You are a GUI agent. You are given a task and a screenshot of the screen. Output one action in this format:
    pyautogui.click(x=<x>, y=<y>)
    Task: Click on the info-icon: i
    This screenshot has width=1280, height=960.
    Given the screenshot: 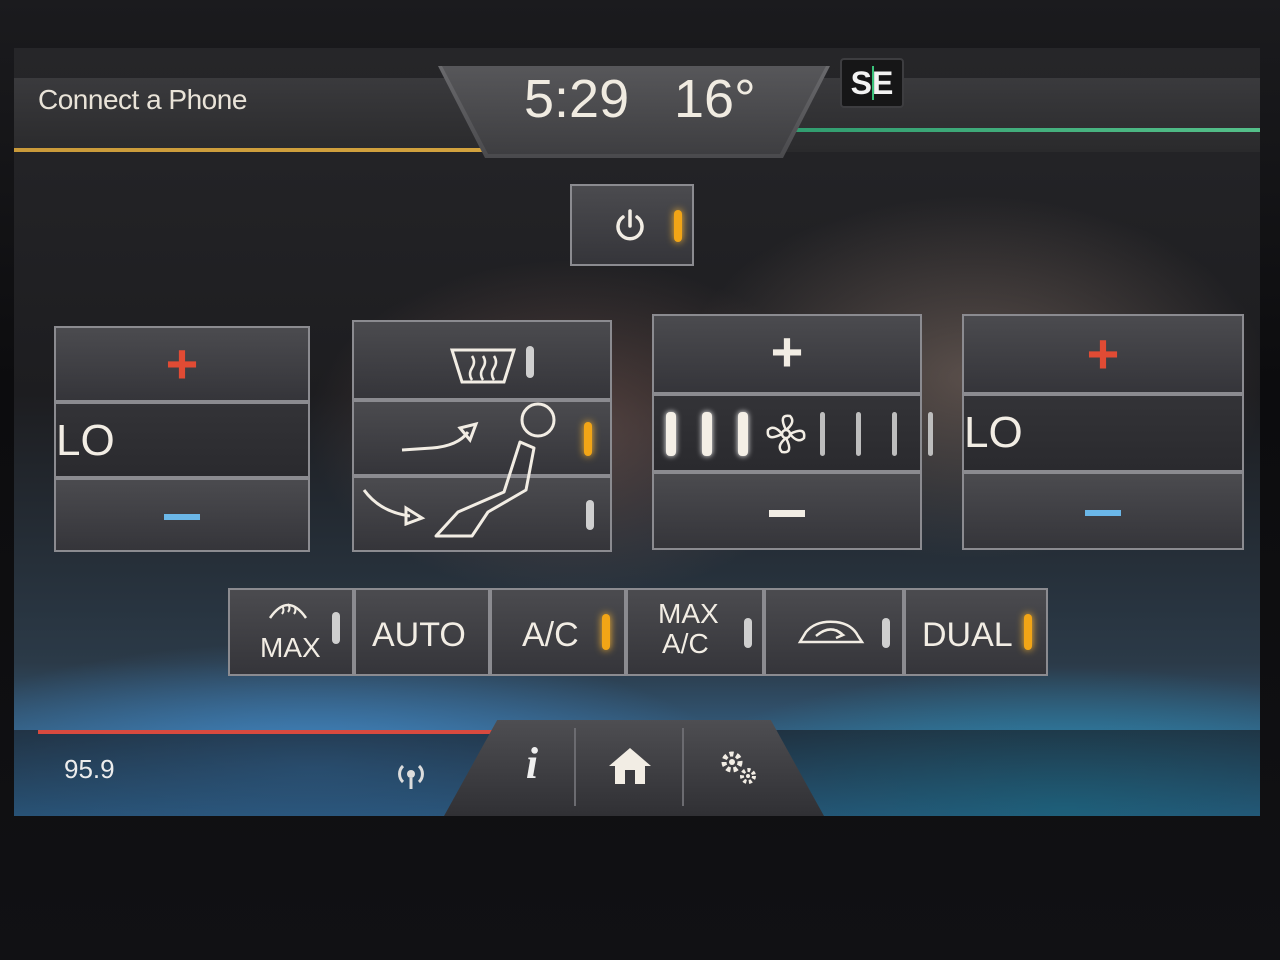 What is the action you would take?
    pyautogui.click(x=532, y=763)
    